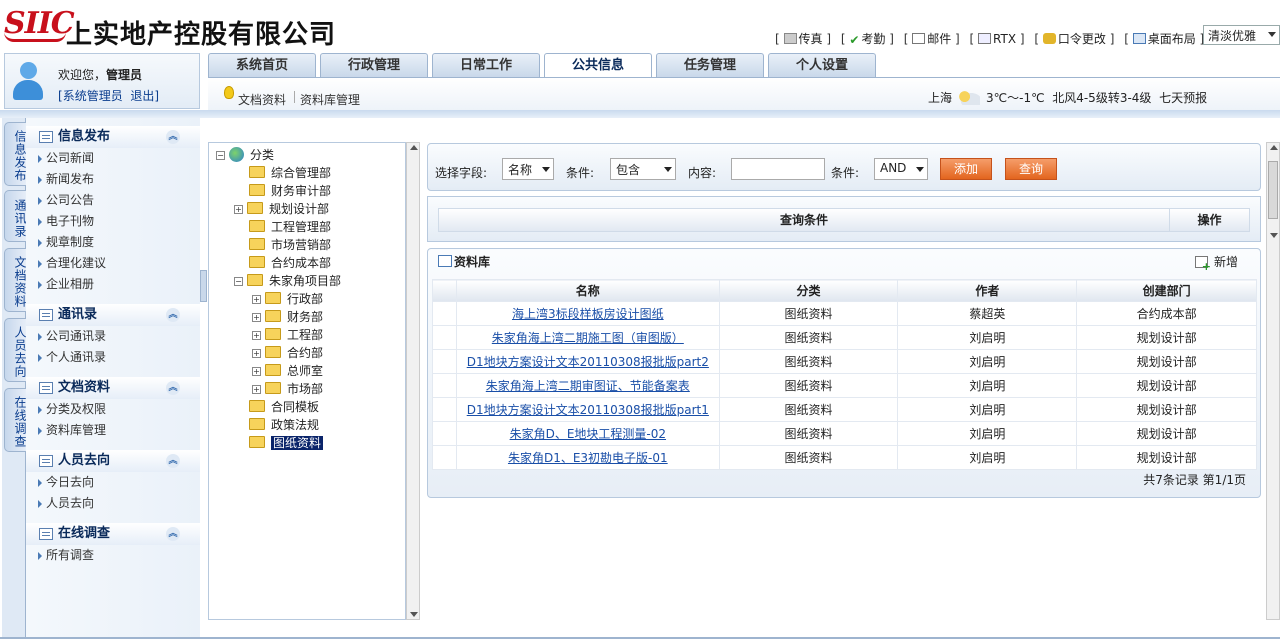 The height and width of the screenshot is (639, 1280). What do you see at coordinates (113, 200) in the screenshot?
I see `menu-item-announcements: 公司公告` at bounding box center [113, 200].